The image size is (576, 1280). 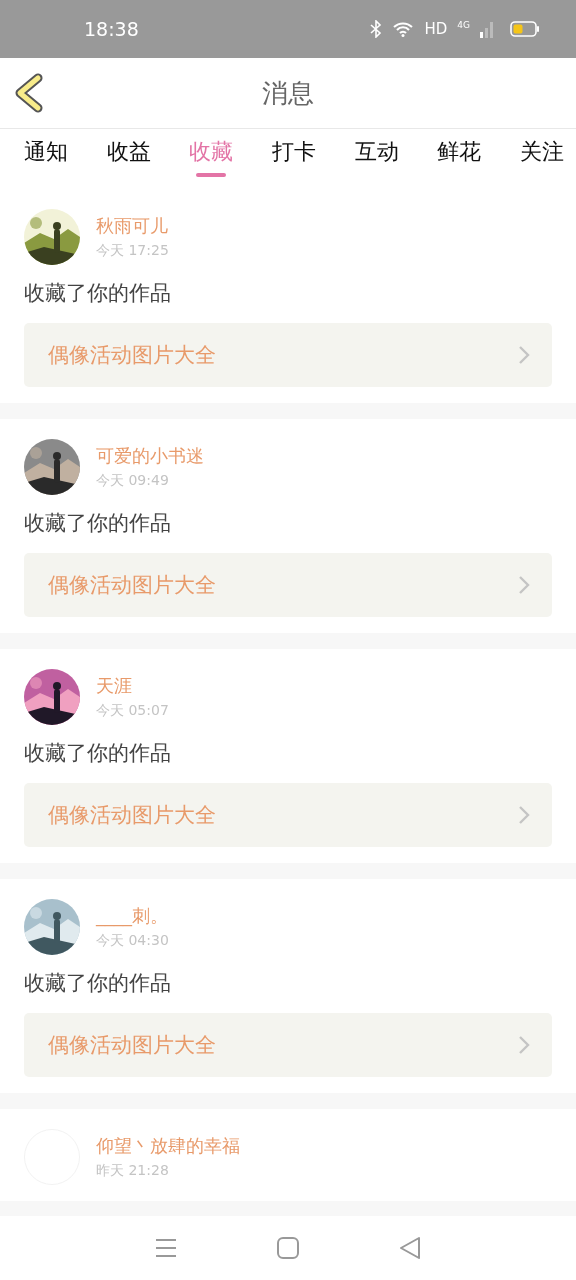 What do you see at coordinates (410, 1248) in the screenshot?
I see `back-nav-button` at bounding box center [410, 1248].